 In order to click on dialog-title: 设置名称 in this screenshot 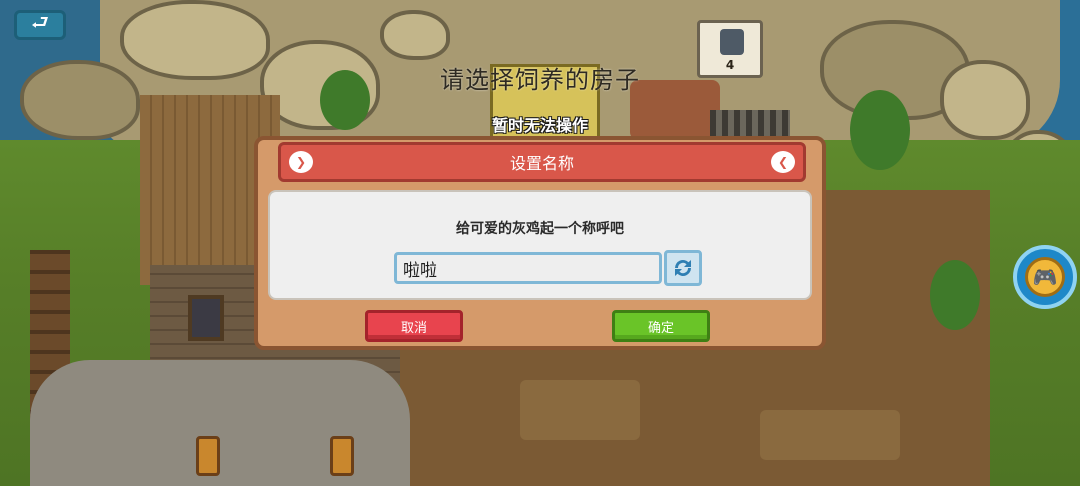, I will do `click(541, 163)`.